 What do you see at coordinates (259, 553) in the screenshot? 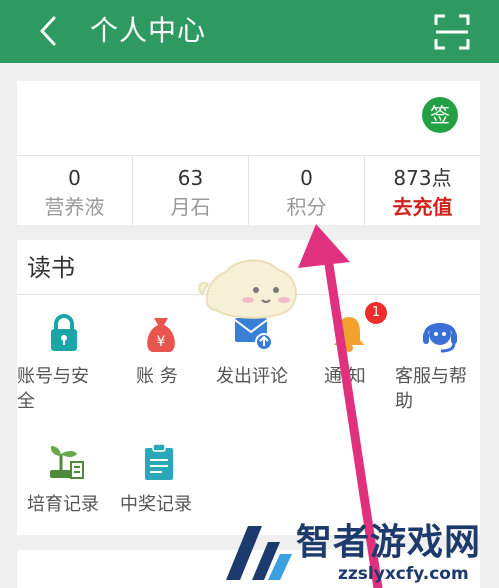
I see `watermark-logo-icon` at bounding box center [259, 553].